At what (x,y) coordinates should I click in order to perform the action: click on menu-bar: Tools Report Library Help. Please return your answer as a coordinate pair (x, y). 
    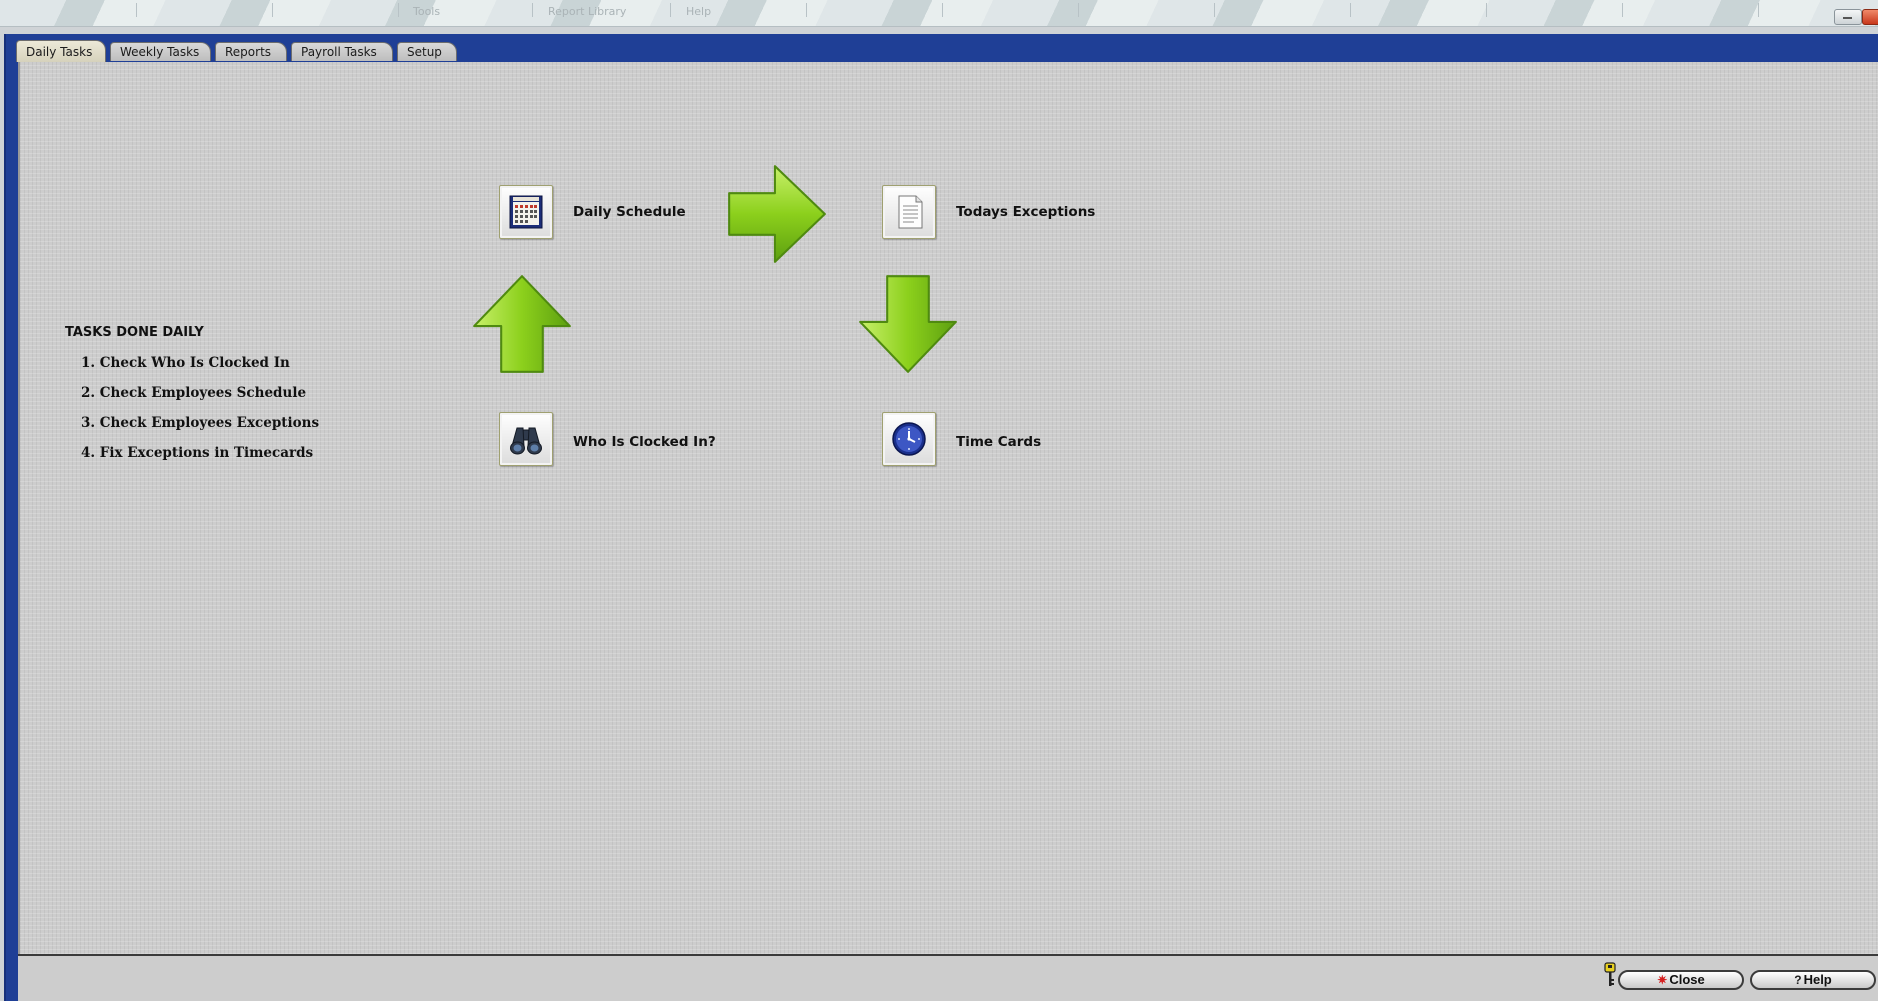
    Looking at the image, I should click on (939, 13).